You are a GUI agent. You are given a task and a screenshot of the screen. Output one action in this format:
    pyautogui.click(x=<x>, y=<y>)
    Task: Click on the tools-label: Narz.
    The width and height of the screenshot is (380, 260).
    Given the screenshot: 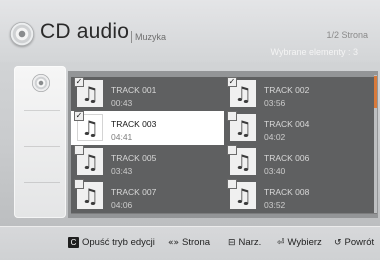 What is the action you would take?
    pyautogui.click(x=250, y=242)
    